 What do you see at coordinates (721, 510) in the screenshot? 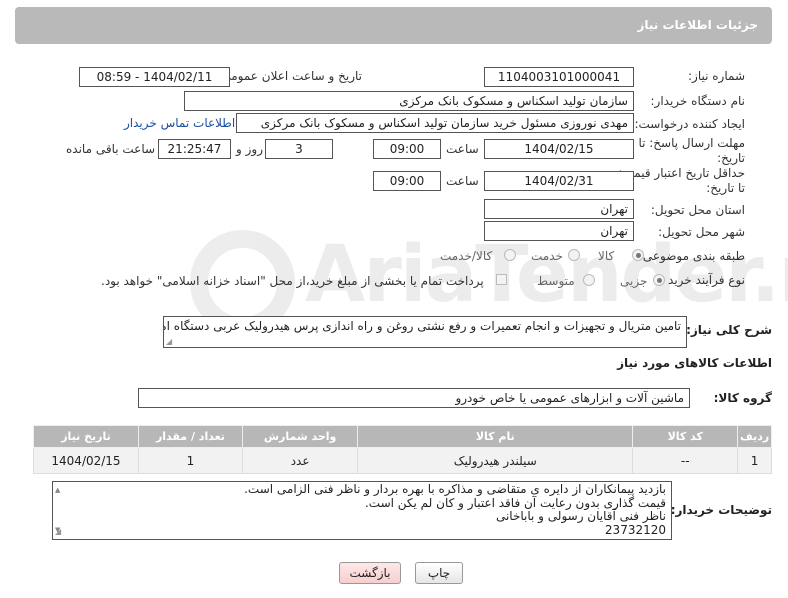
I see `buyer-notes-label: توضیحات خریدار:` at bounding box center [721, 510].